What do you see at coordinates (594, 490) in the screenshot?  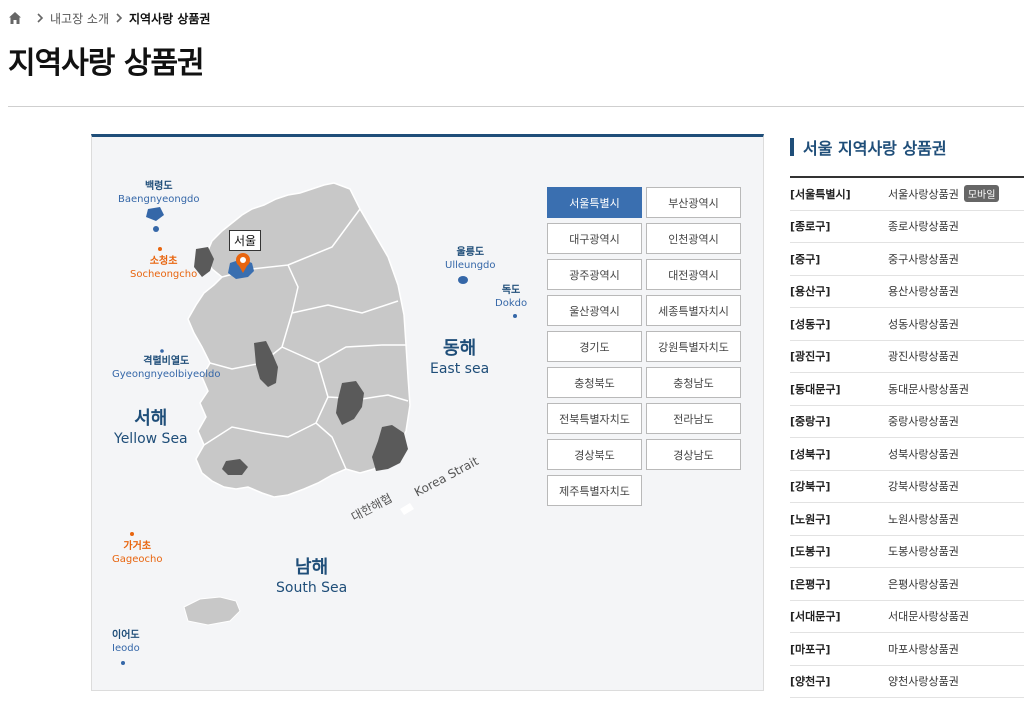 I see `region-button-jeju: 제주특별자치도` at bounding box center [594, 490].